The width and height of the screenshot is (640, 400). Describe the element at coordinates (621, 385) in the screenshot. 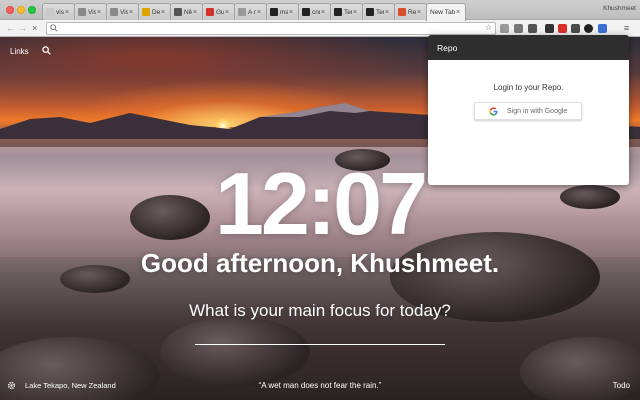

I see `todo-button: Todo` at that location.